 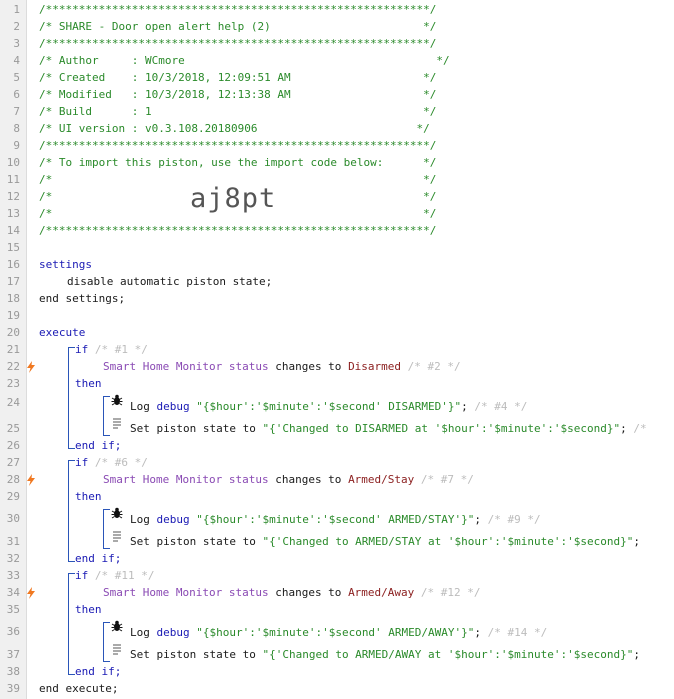 What do you see at coordinates (13, 332) in the screenshot?
I see `line-number: 20` at bounding box center [13, 332].